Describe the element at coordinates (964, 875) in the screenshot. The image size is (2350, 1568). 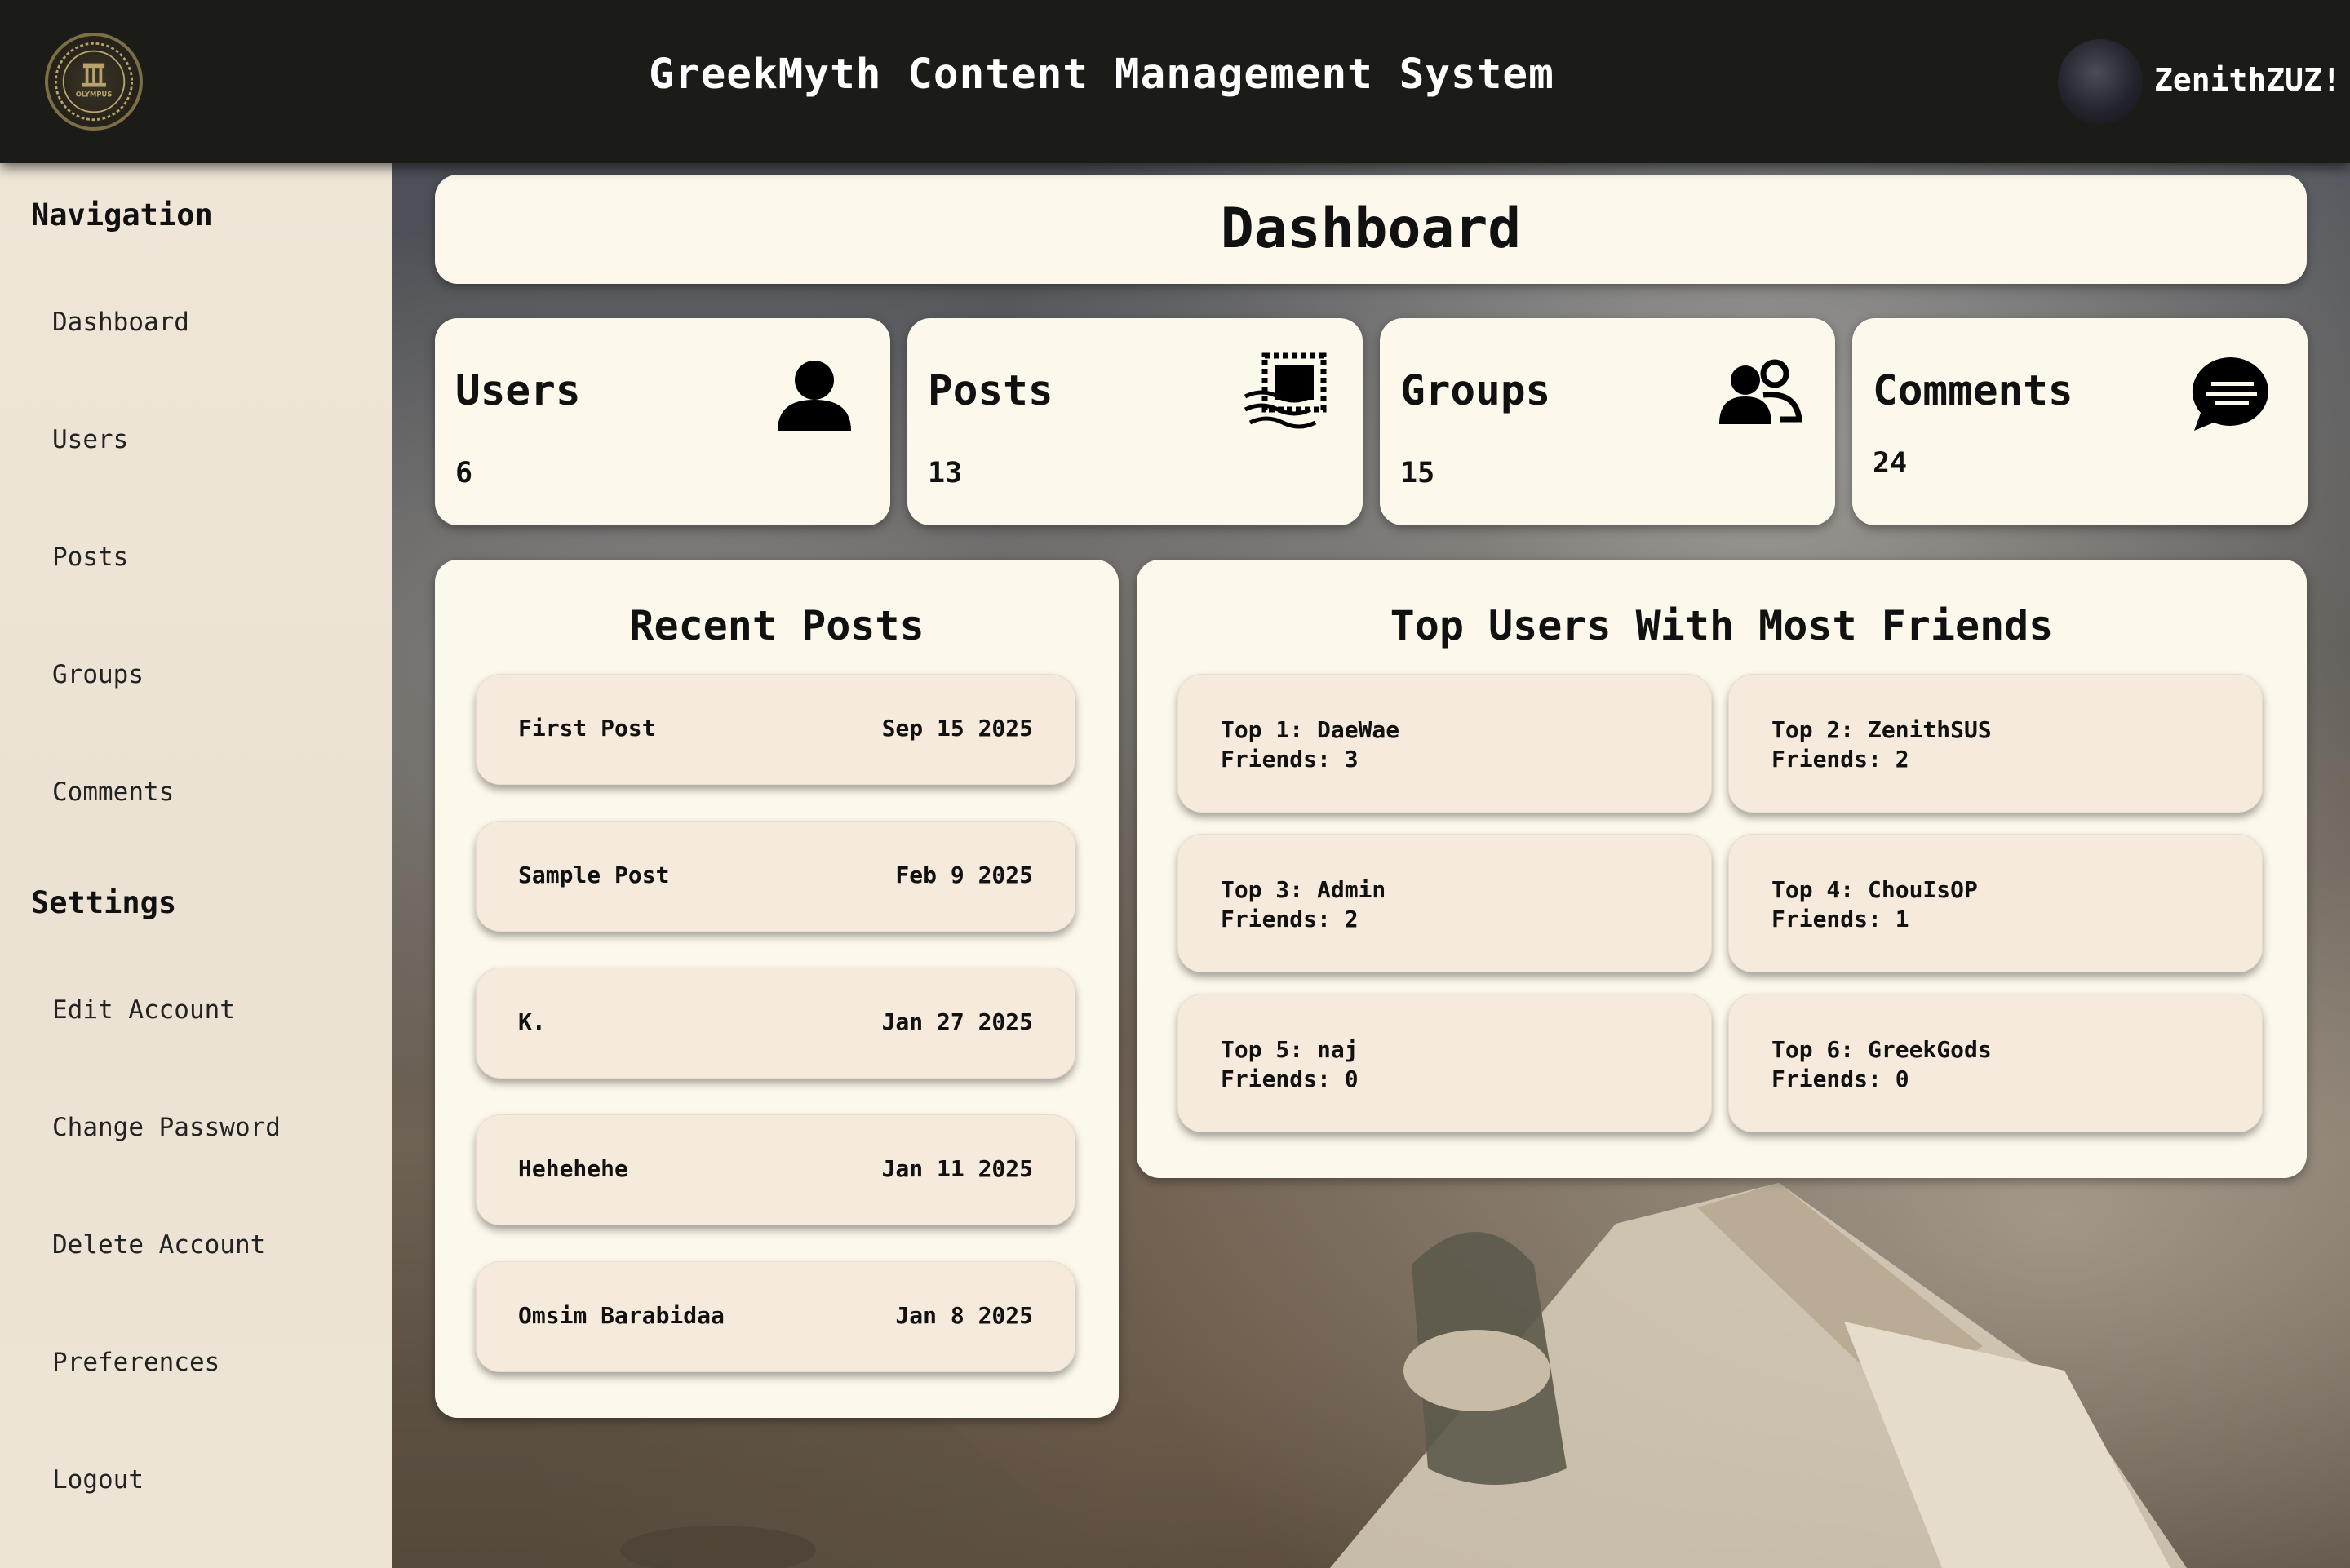
I see `post-date: Feb 9 2025` at that location.